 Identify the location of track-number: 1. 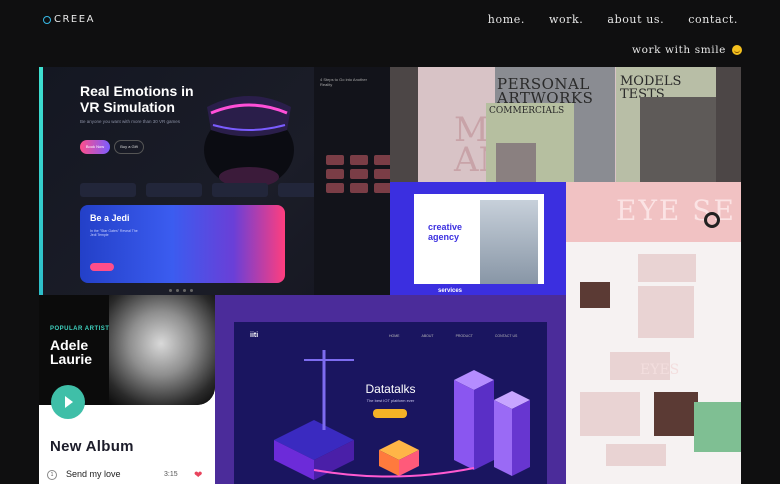
(52, 475).